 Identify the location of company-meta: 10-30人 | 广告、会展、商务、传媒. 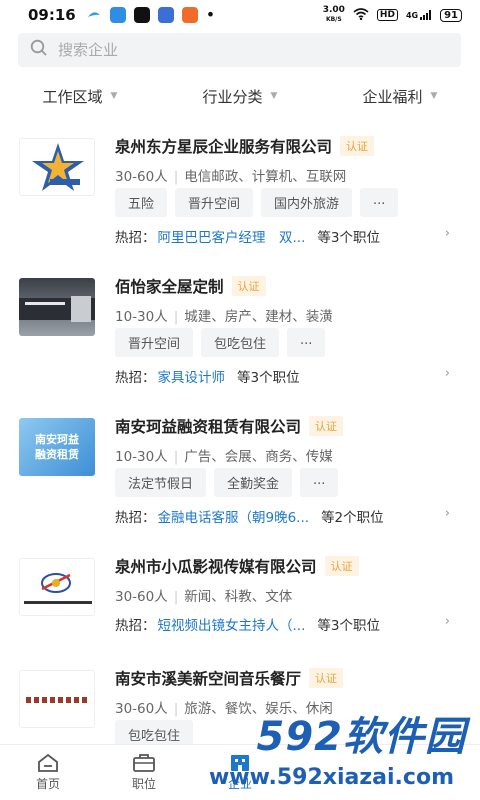
(224, 457).